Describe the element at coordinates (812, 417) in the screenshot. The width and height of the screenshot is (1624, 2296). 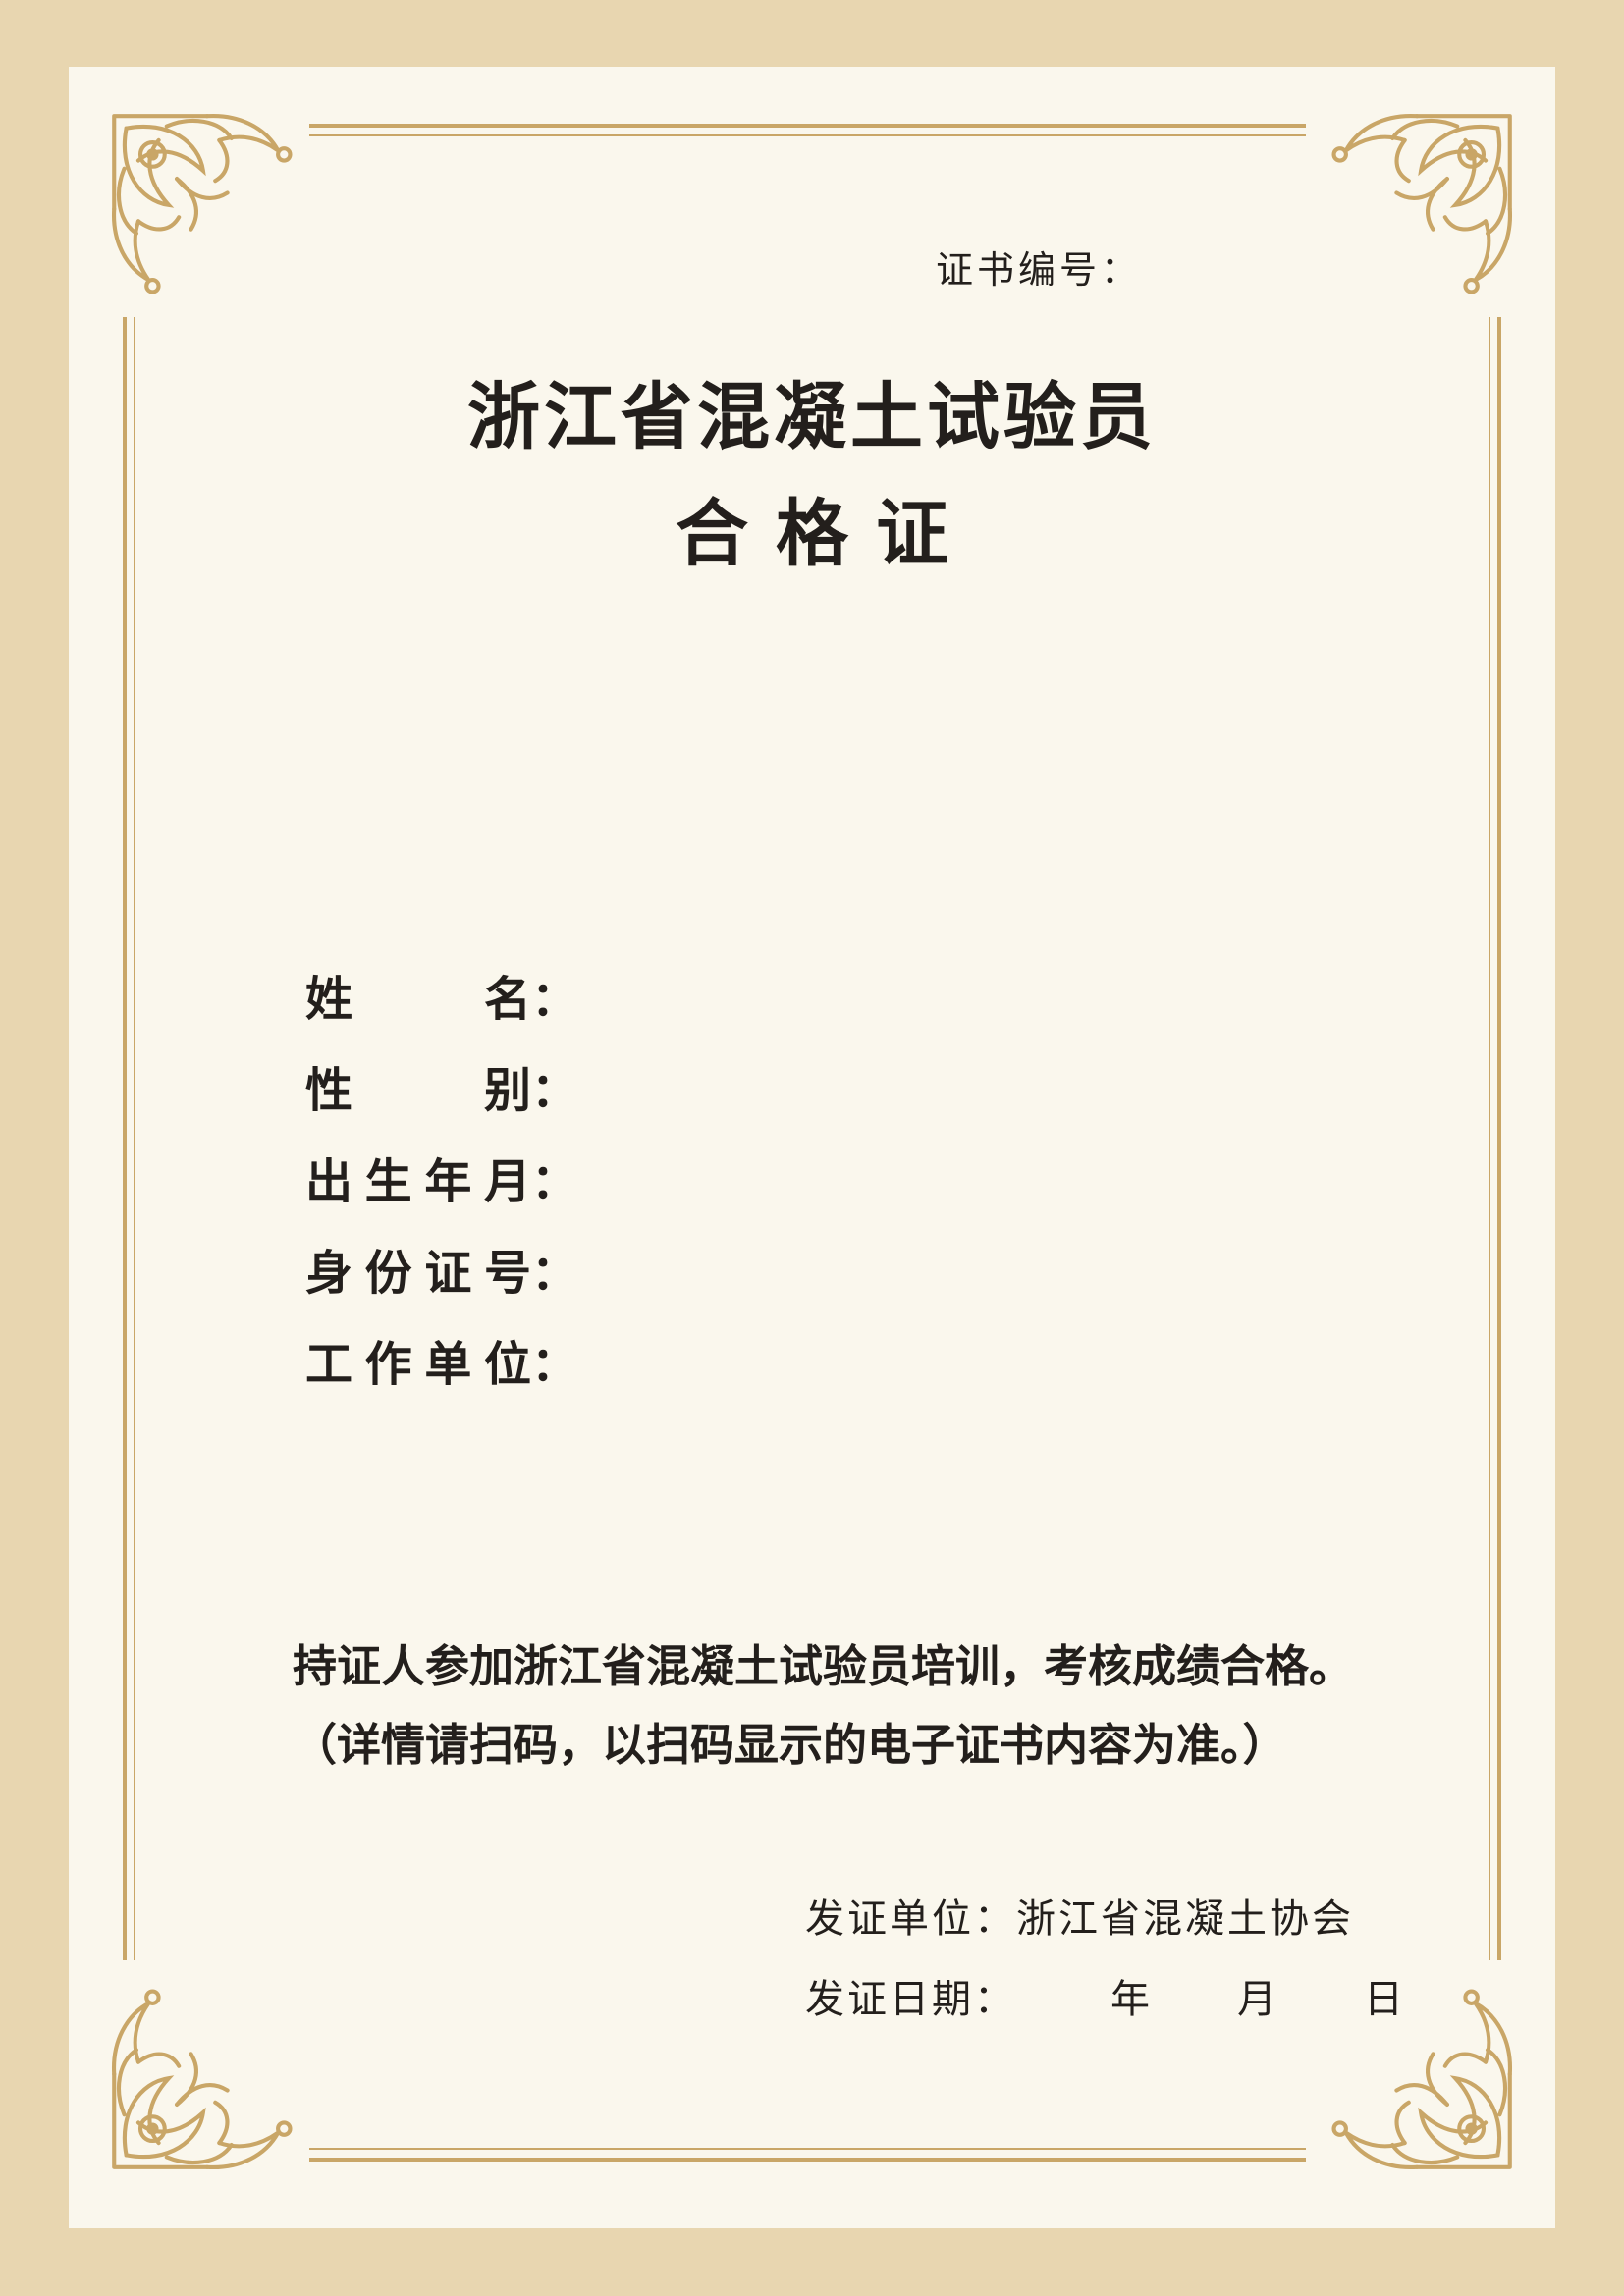
I see `certificate-title: 浙江省混凝土试验员` at that location.